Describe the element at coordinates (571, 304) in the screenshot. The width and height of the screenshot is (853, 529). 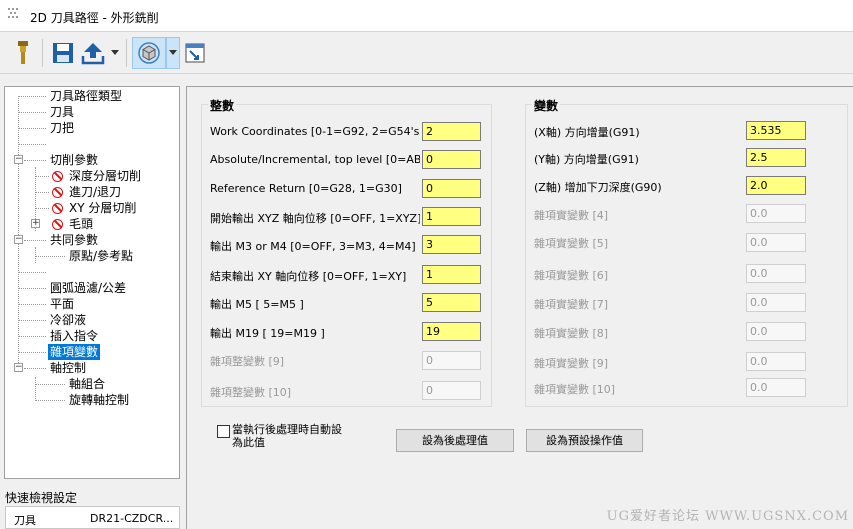
I see `real-label: 雜項實變數 [7]` at that location.